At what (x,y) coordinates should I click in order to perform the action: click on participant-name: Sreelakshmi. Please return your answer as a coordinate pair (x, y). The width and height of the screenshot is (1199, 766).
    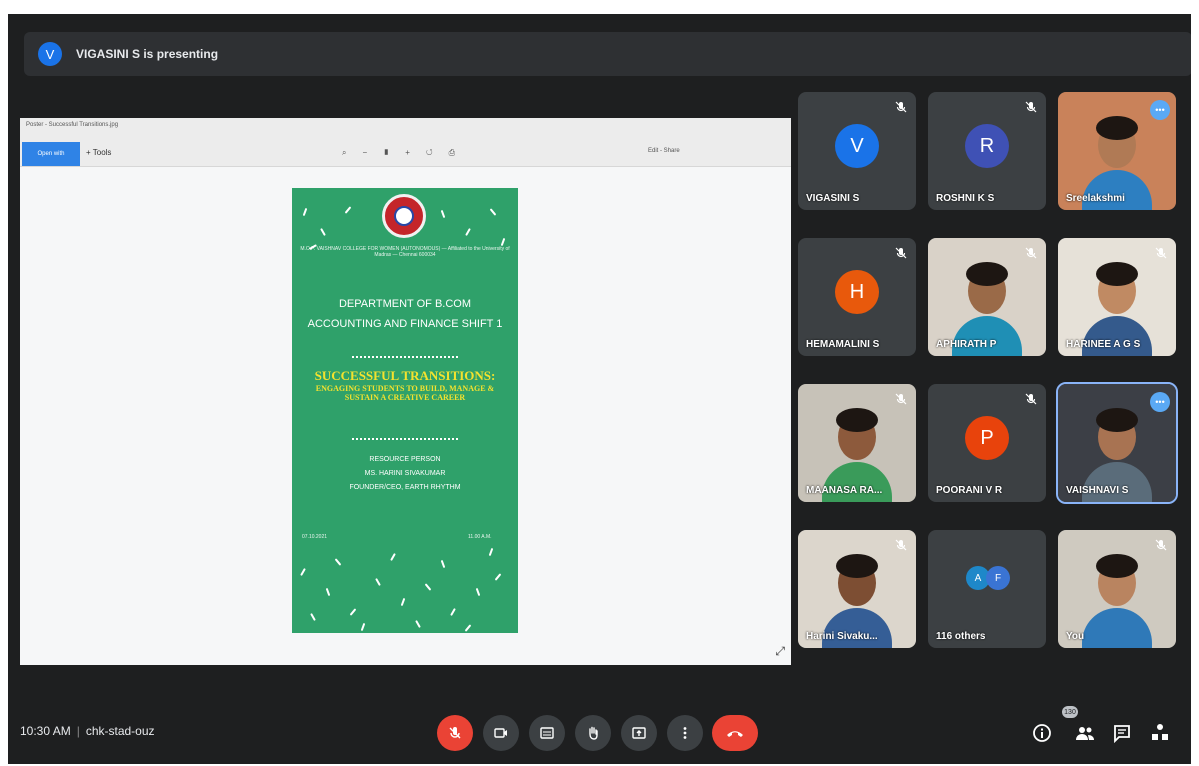
    Looking at the image, I should click on (1095, 198).